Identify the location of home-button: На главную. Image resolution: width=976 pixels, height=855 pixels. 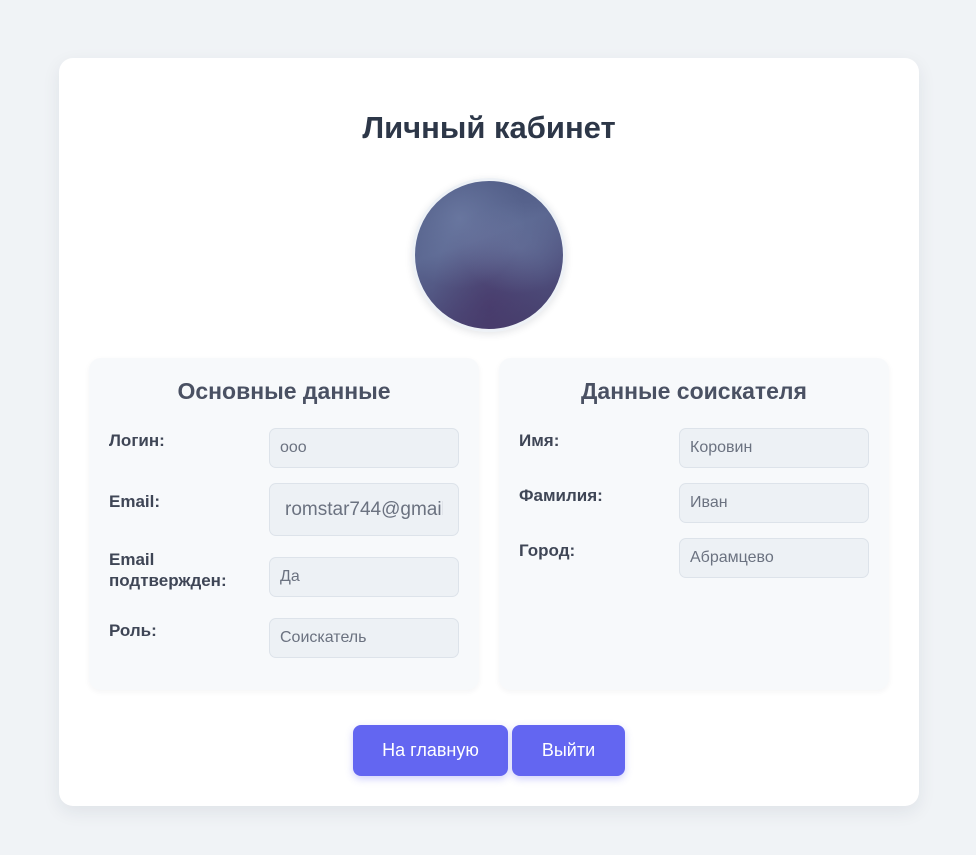
(430, 750).